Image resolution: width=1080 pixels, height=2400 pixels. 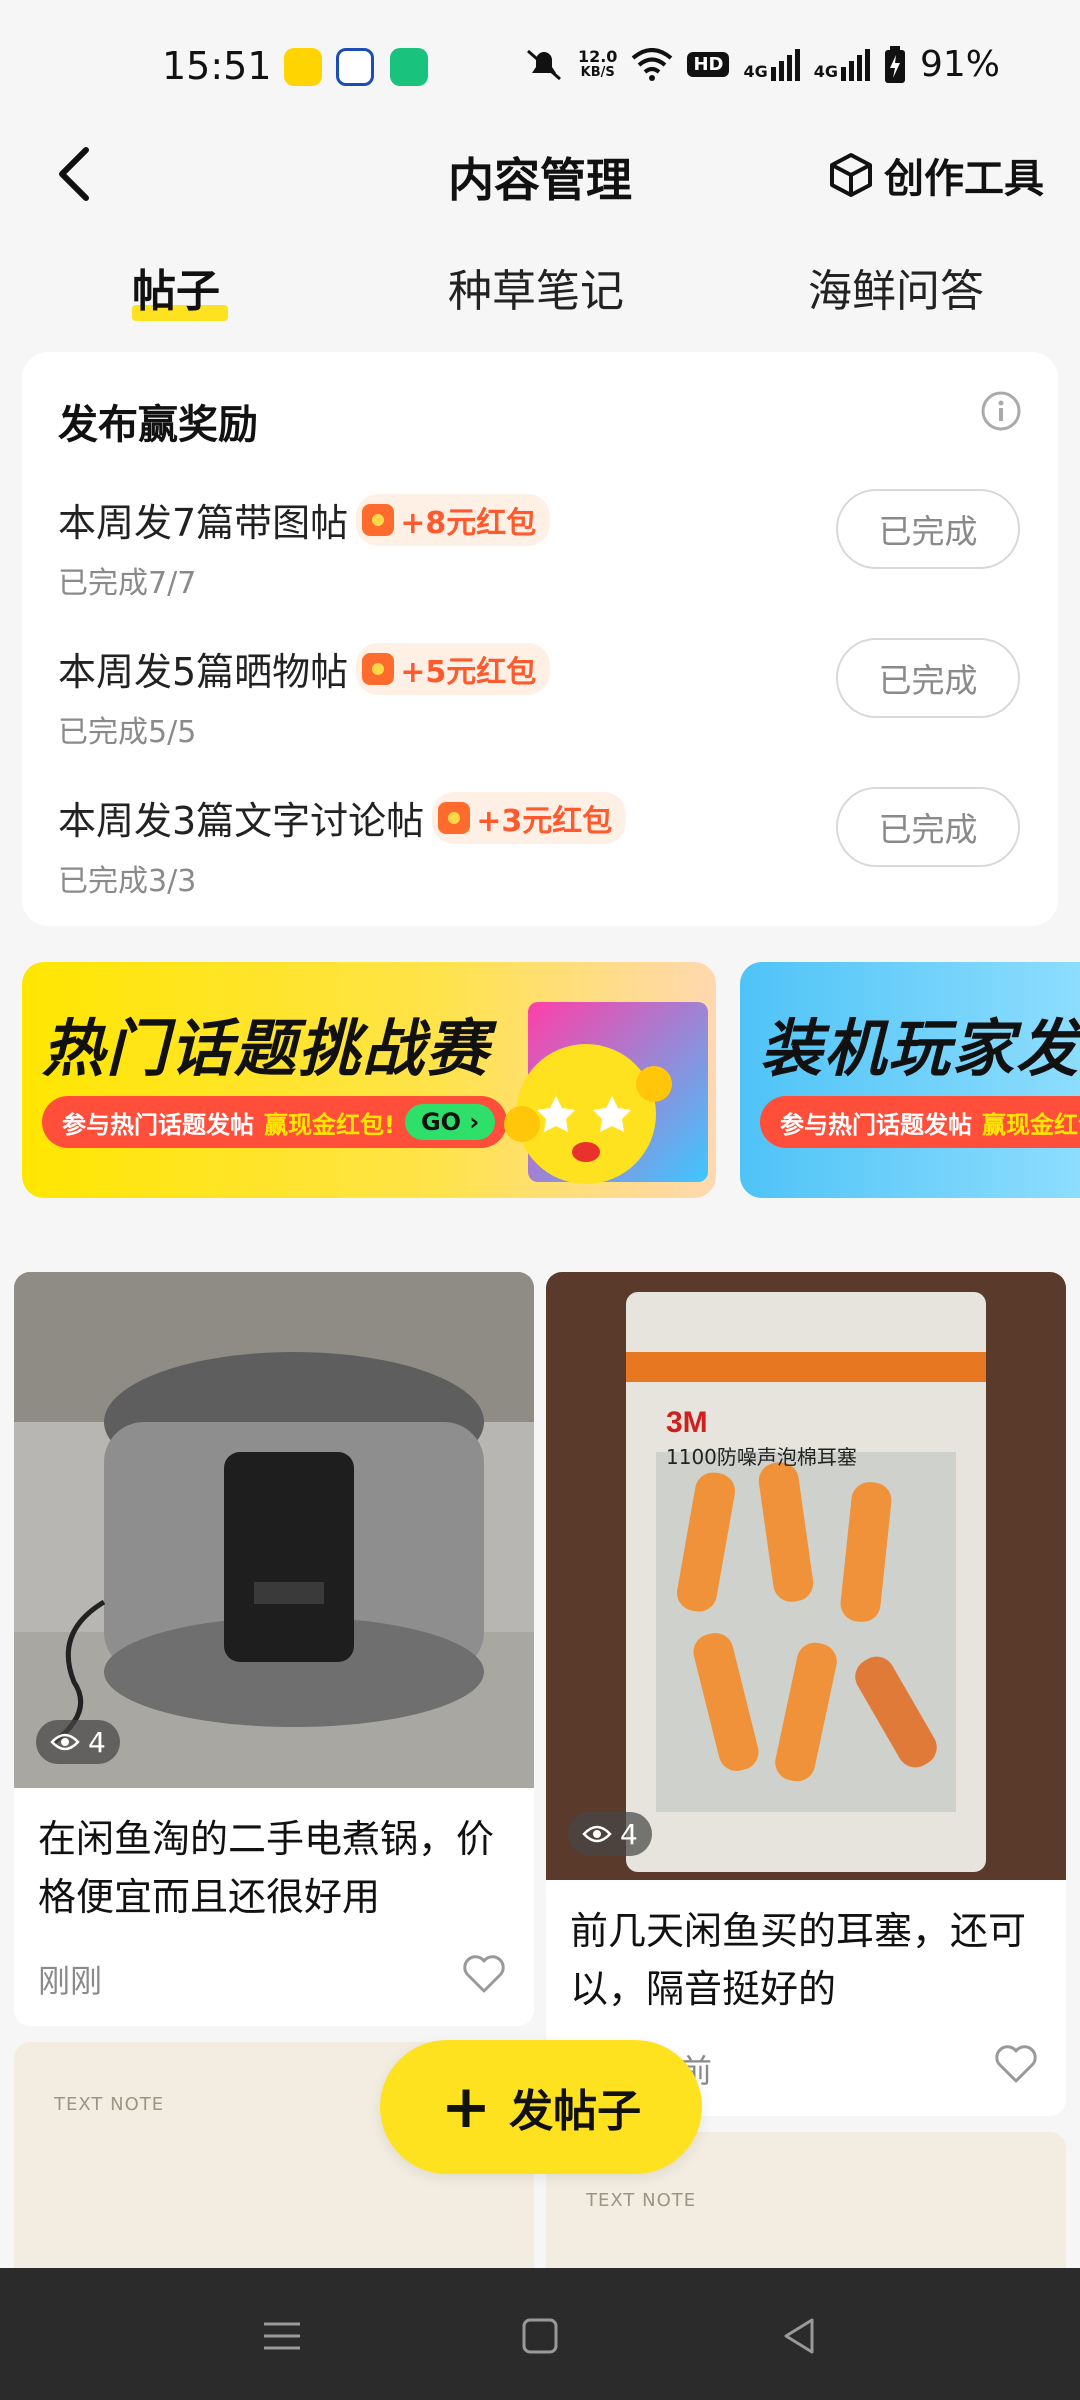 What do you see at coordinates (304, 668) in the screenshot?
I see `task-title: 本周发5篇晒物帖 +5元红包` at bounding box center [304, 668].